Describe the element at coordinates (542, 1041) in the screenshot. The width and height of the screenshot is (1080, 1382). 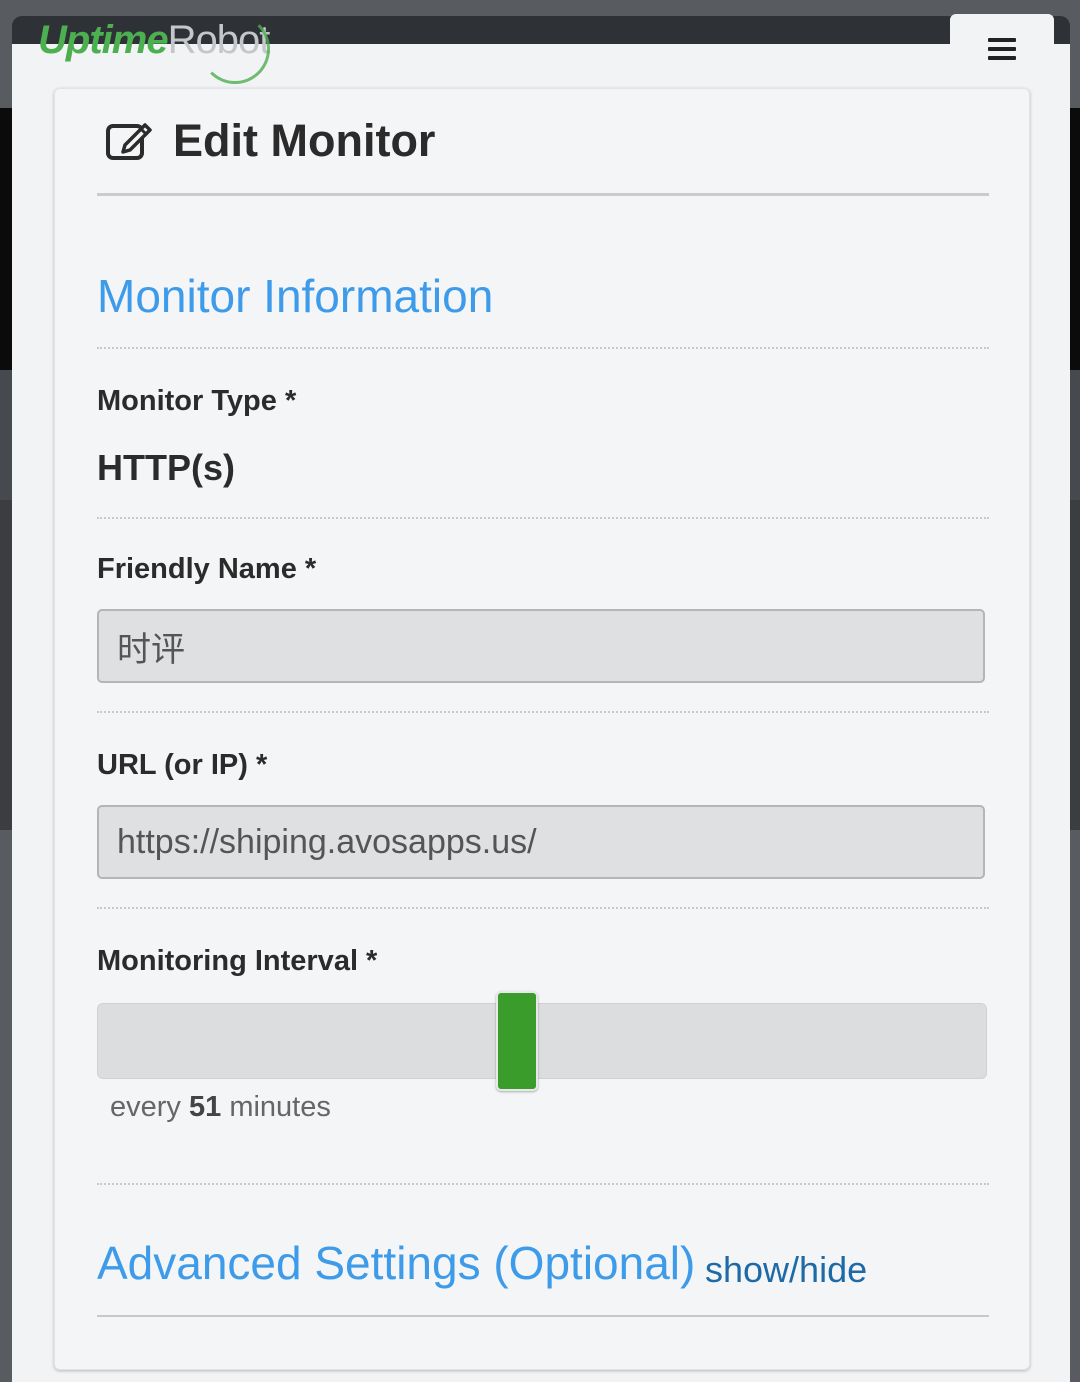
I see `interval-slider-track` at that location.